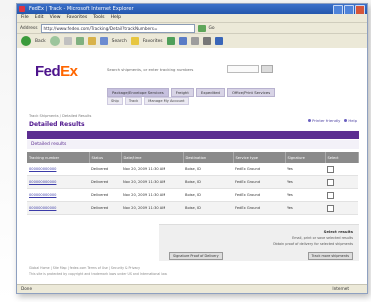  I want to click on stop-icon, so click(67, 41).